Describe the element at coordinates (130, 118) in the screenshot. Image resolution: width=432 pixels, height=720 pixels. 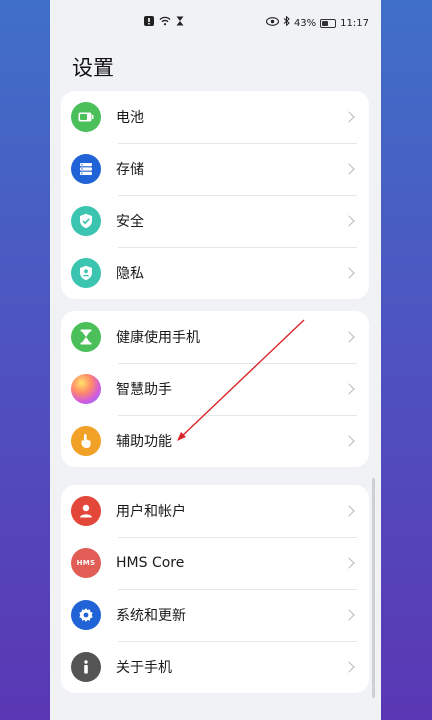
I see `settings-item-label: 电池` at that location.